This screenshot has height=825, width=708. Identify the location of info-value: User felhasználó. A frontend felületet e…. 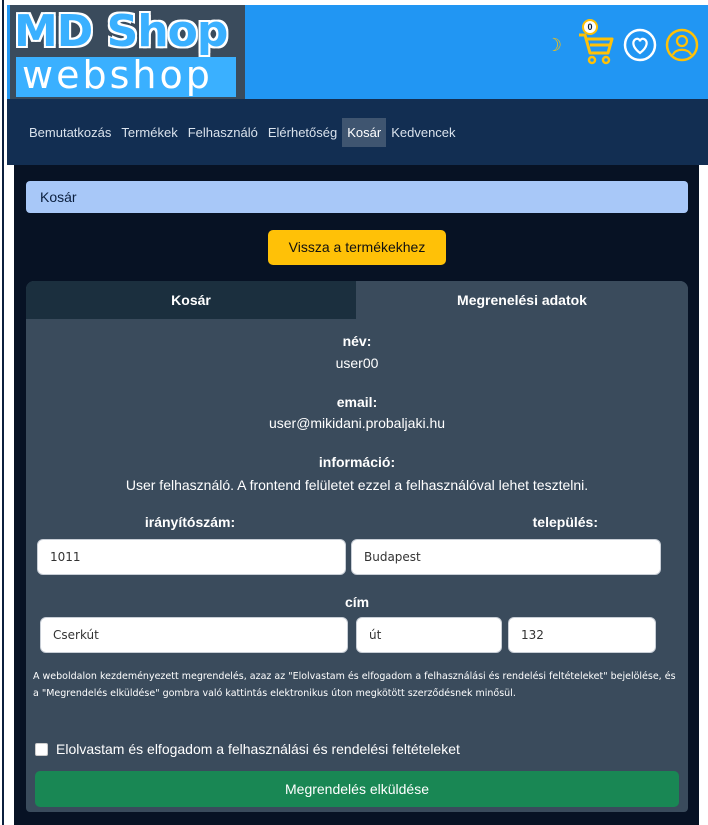
(357, 485).